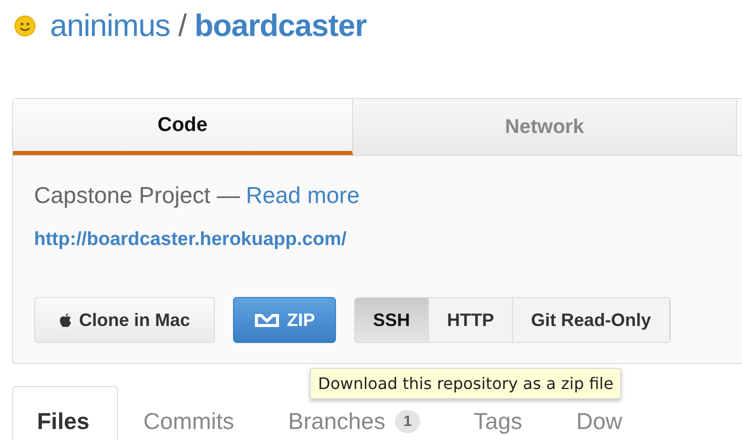  I want to click on description-text: Capstone Project —, so click(137, 195).